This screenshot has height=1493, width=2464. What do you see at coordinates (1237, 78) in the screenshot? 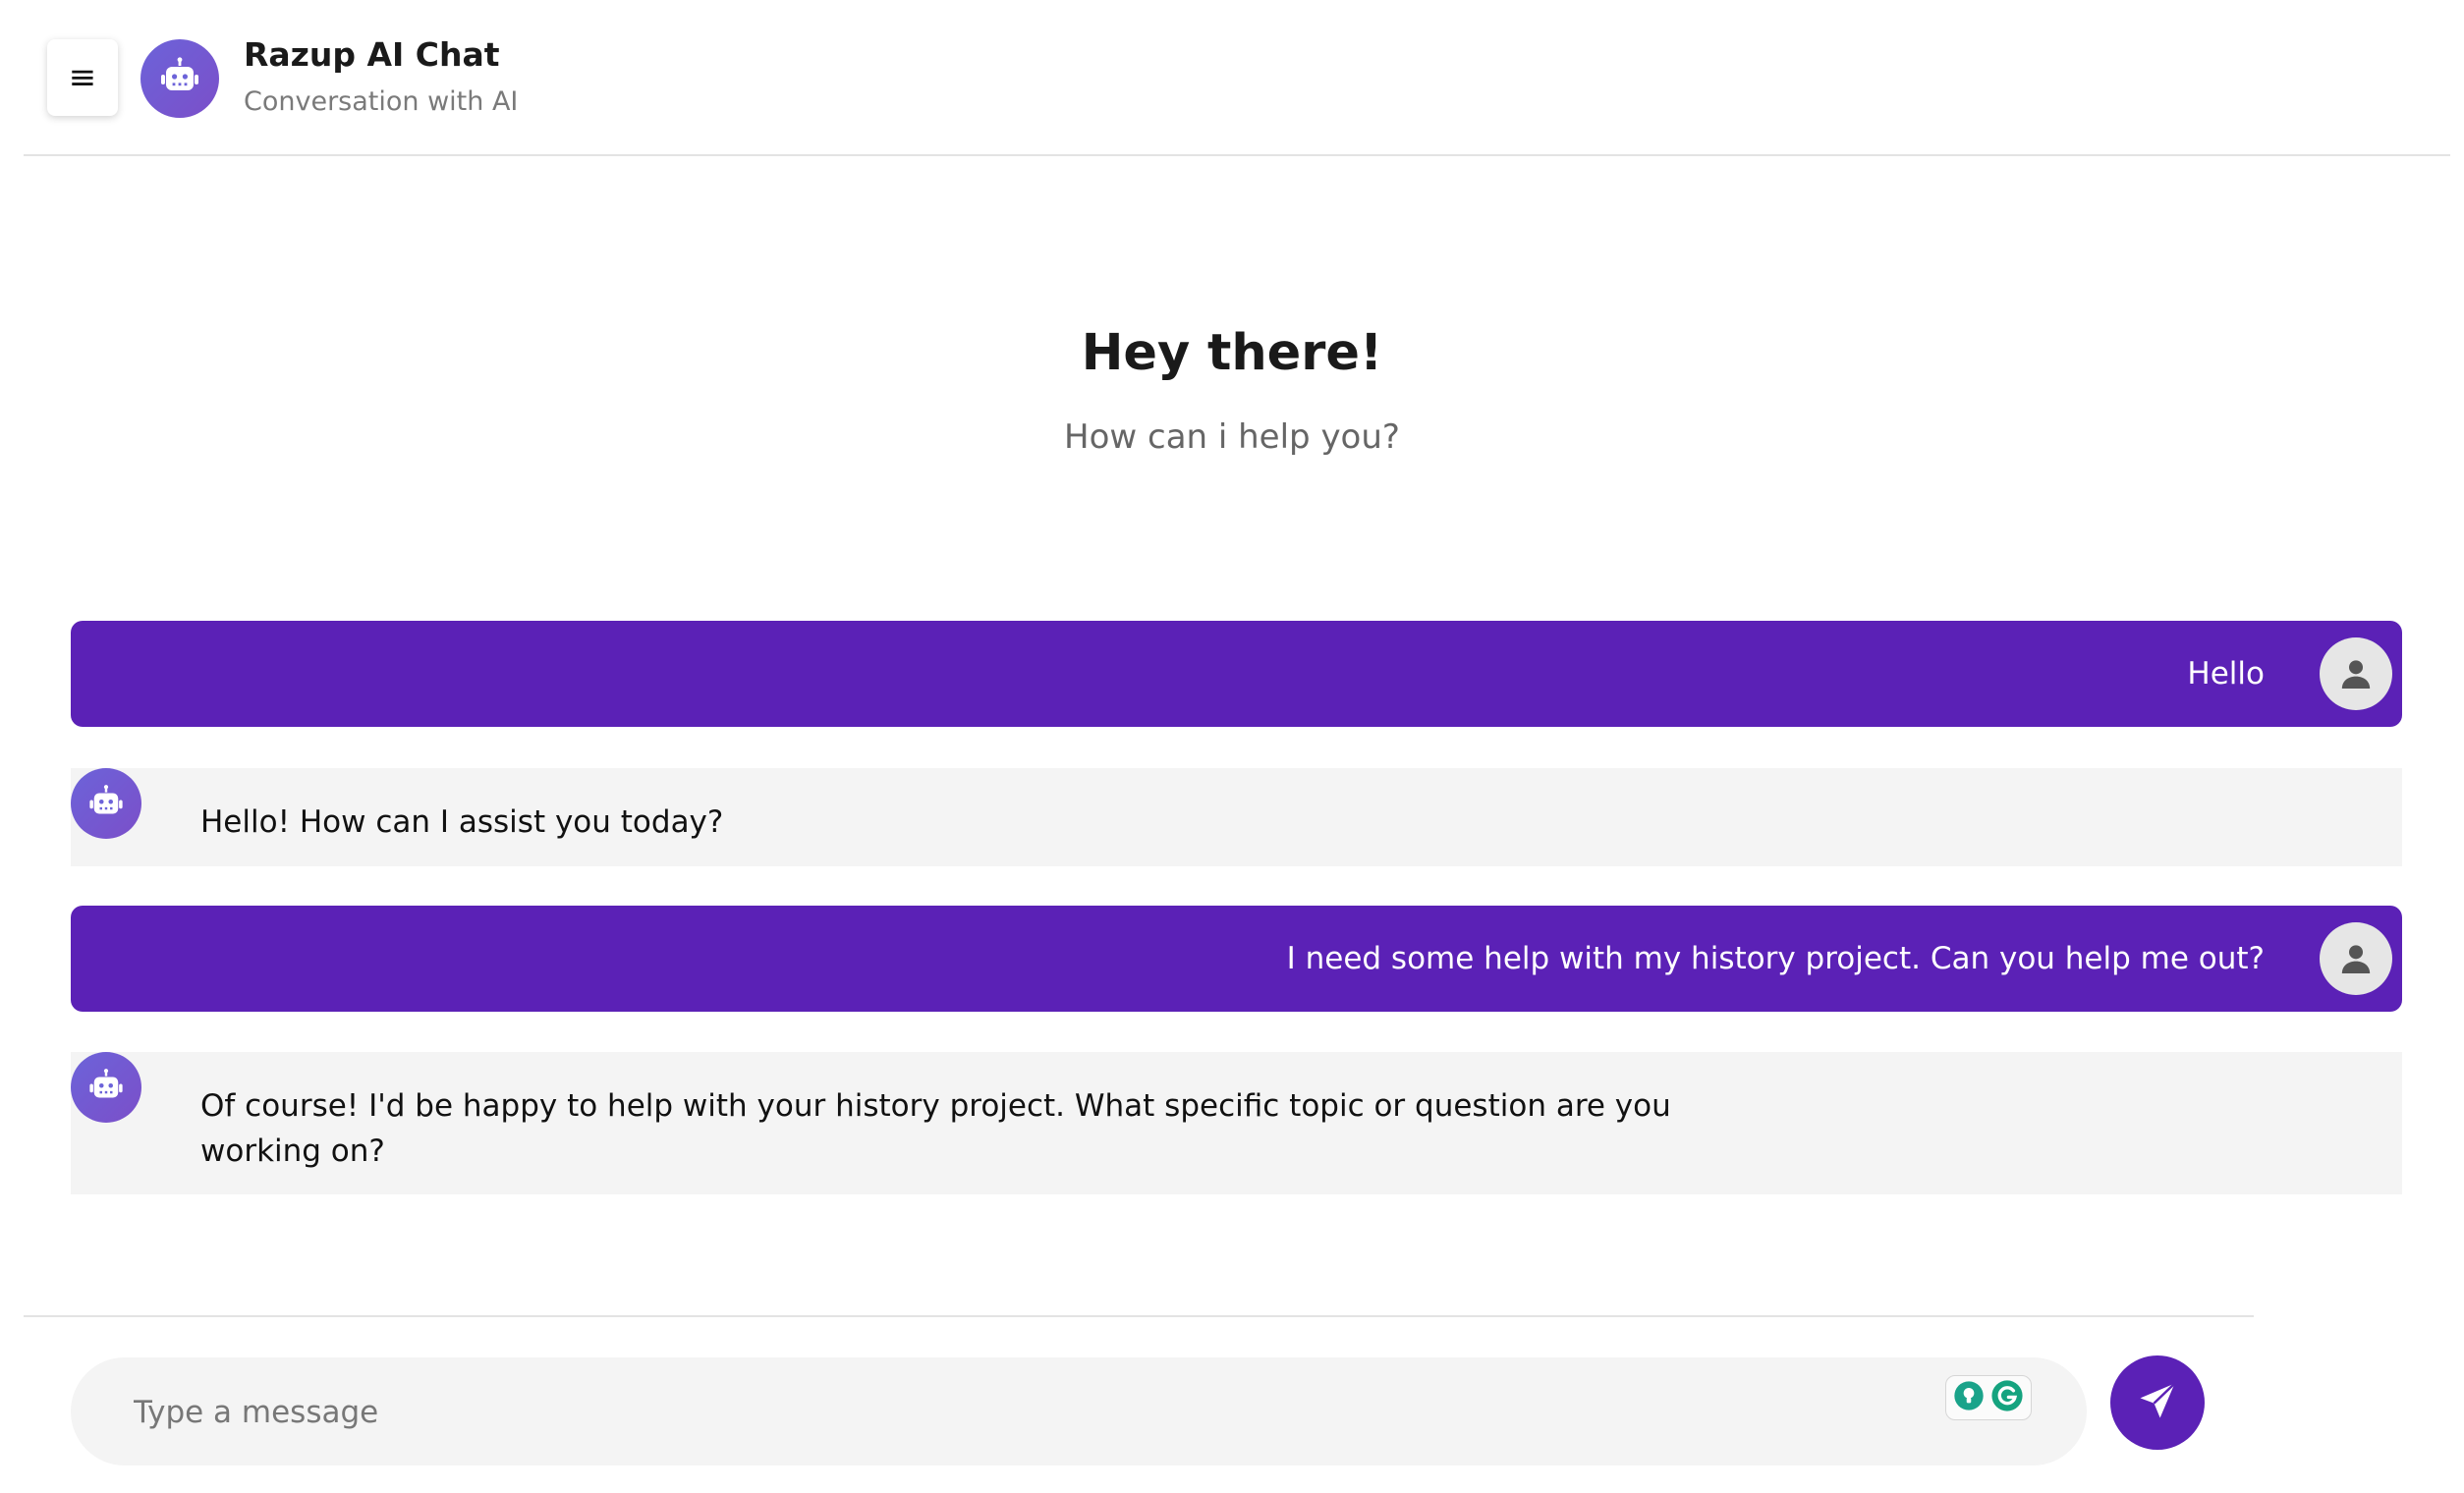
I see `app-header` at bounding box center [1237, 78].